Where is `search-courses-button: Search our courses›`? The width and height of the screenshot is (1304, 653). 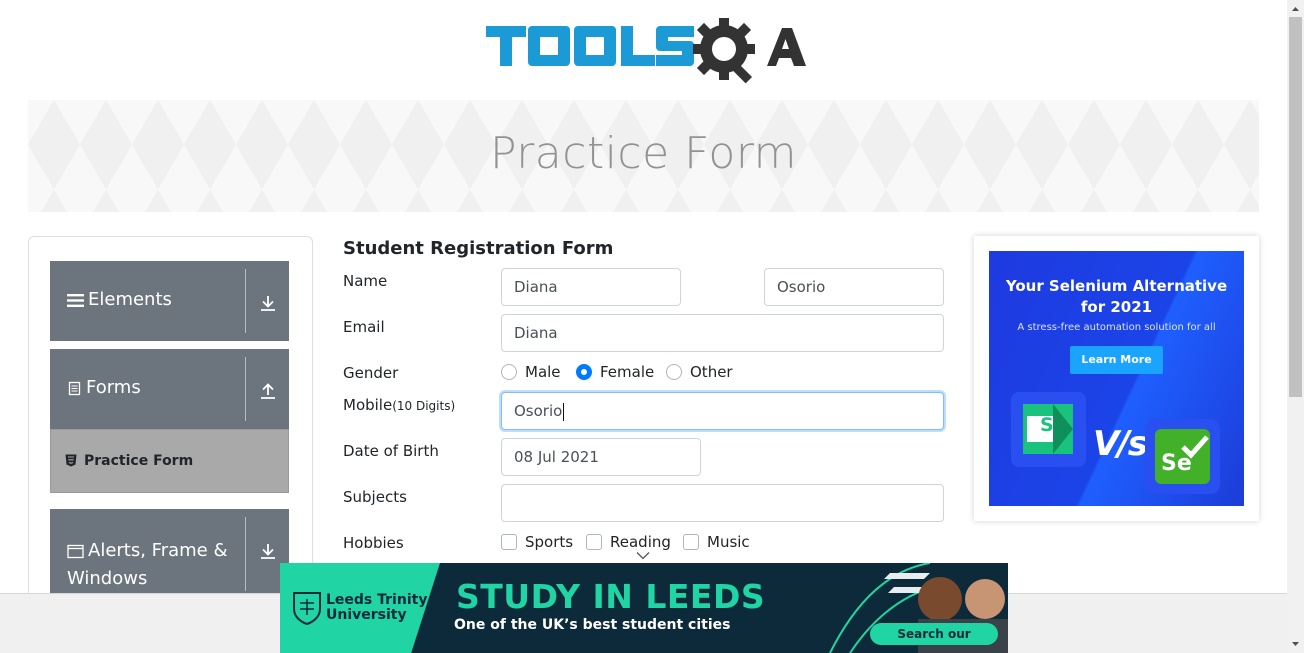
search-courses-button: Search our courses› is located at coordinates (934, 638).